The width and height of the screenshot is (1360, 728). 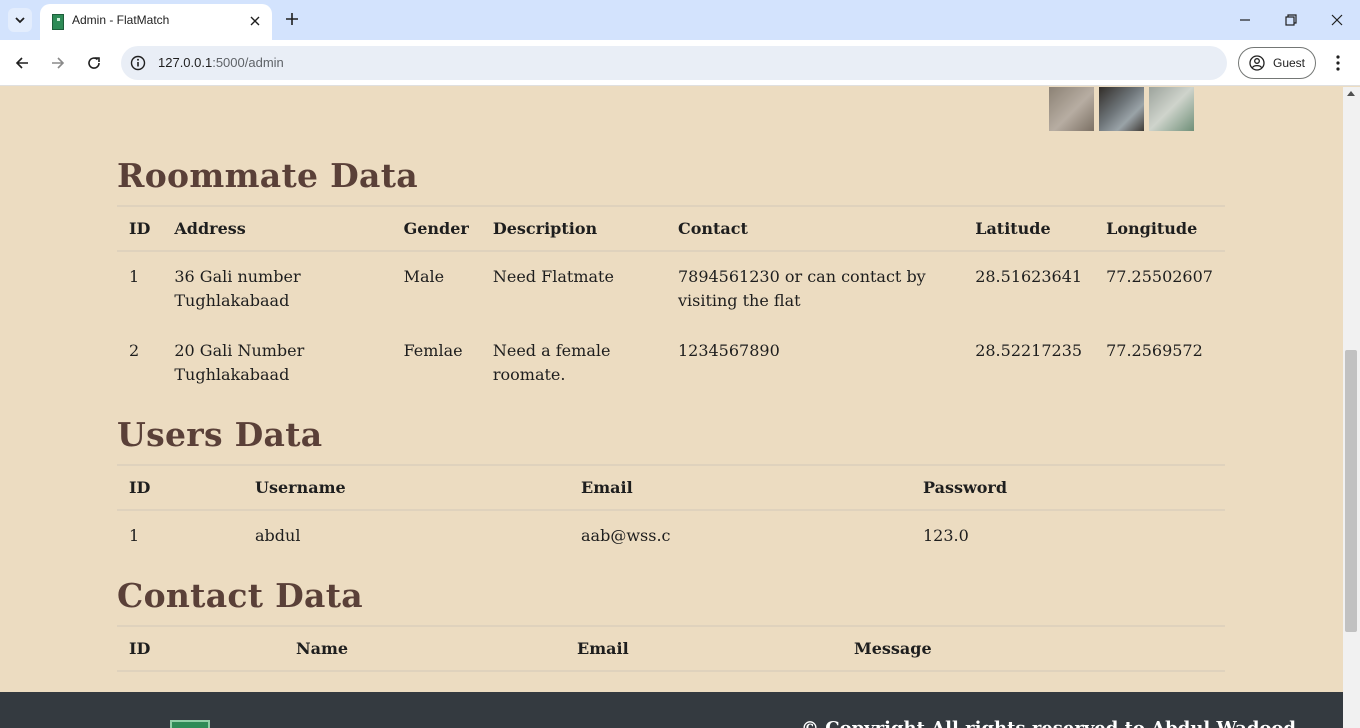 I want to click on contact-table: ID Name Email Message, so click(x=671, y=648).